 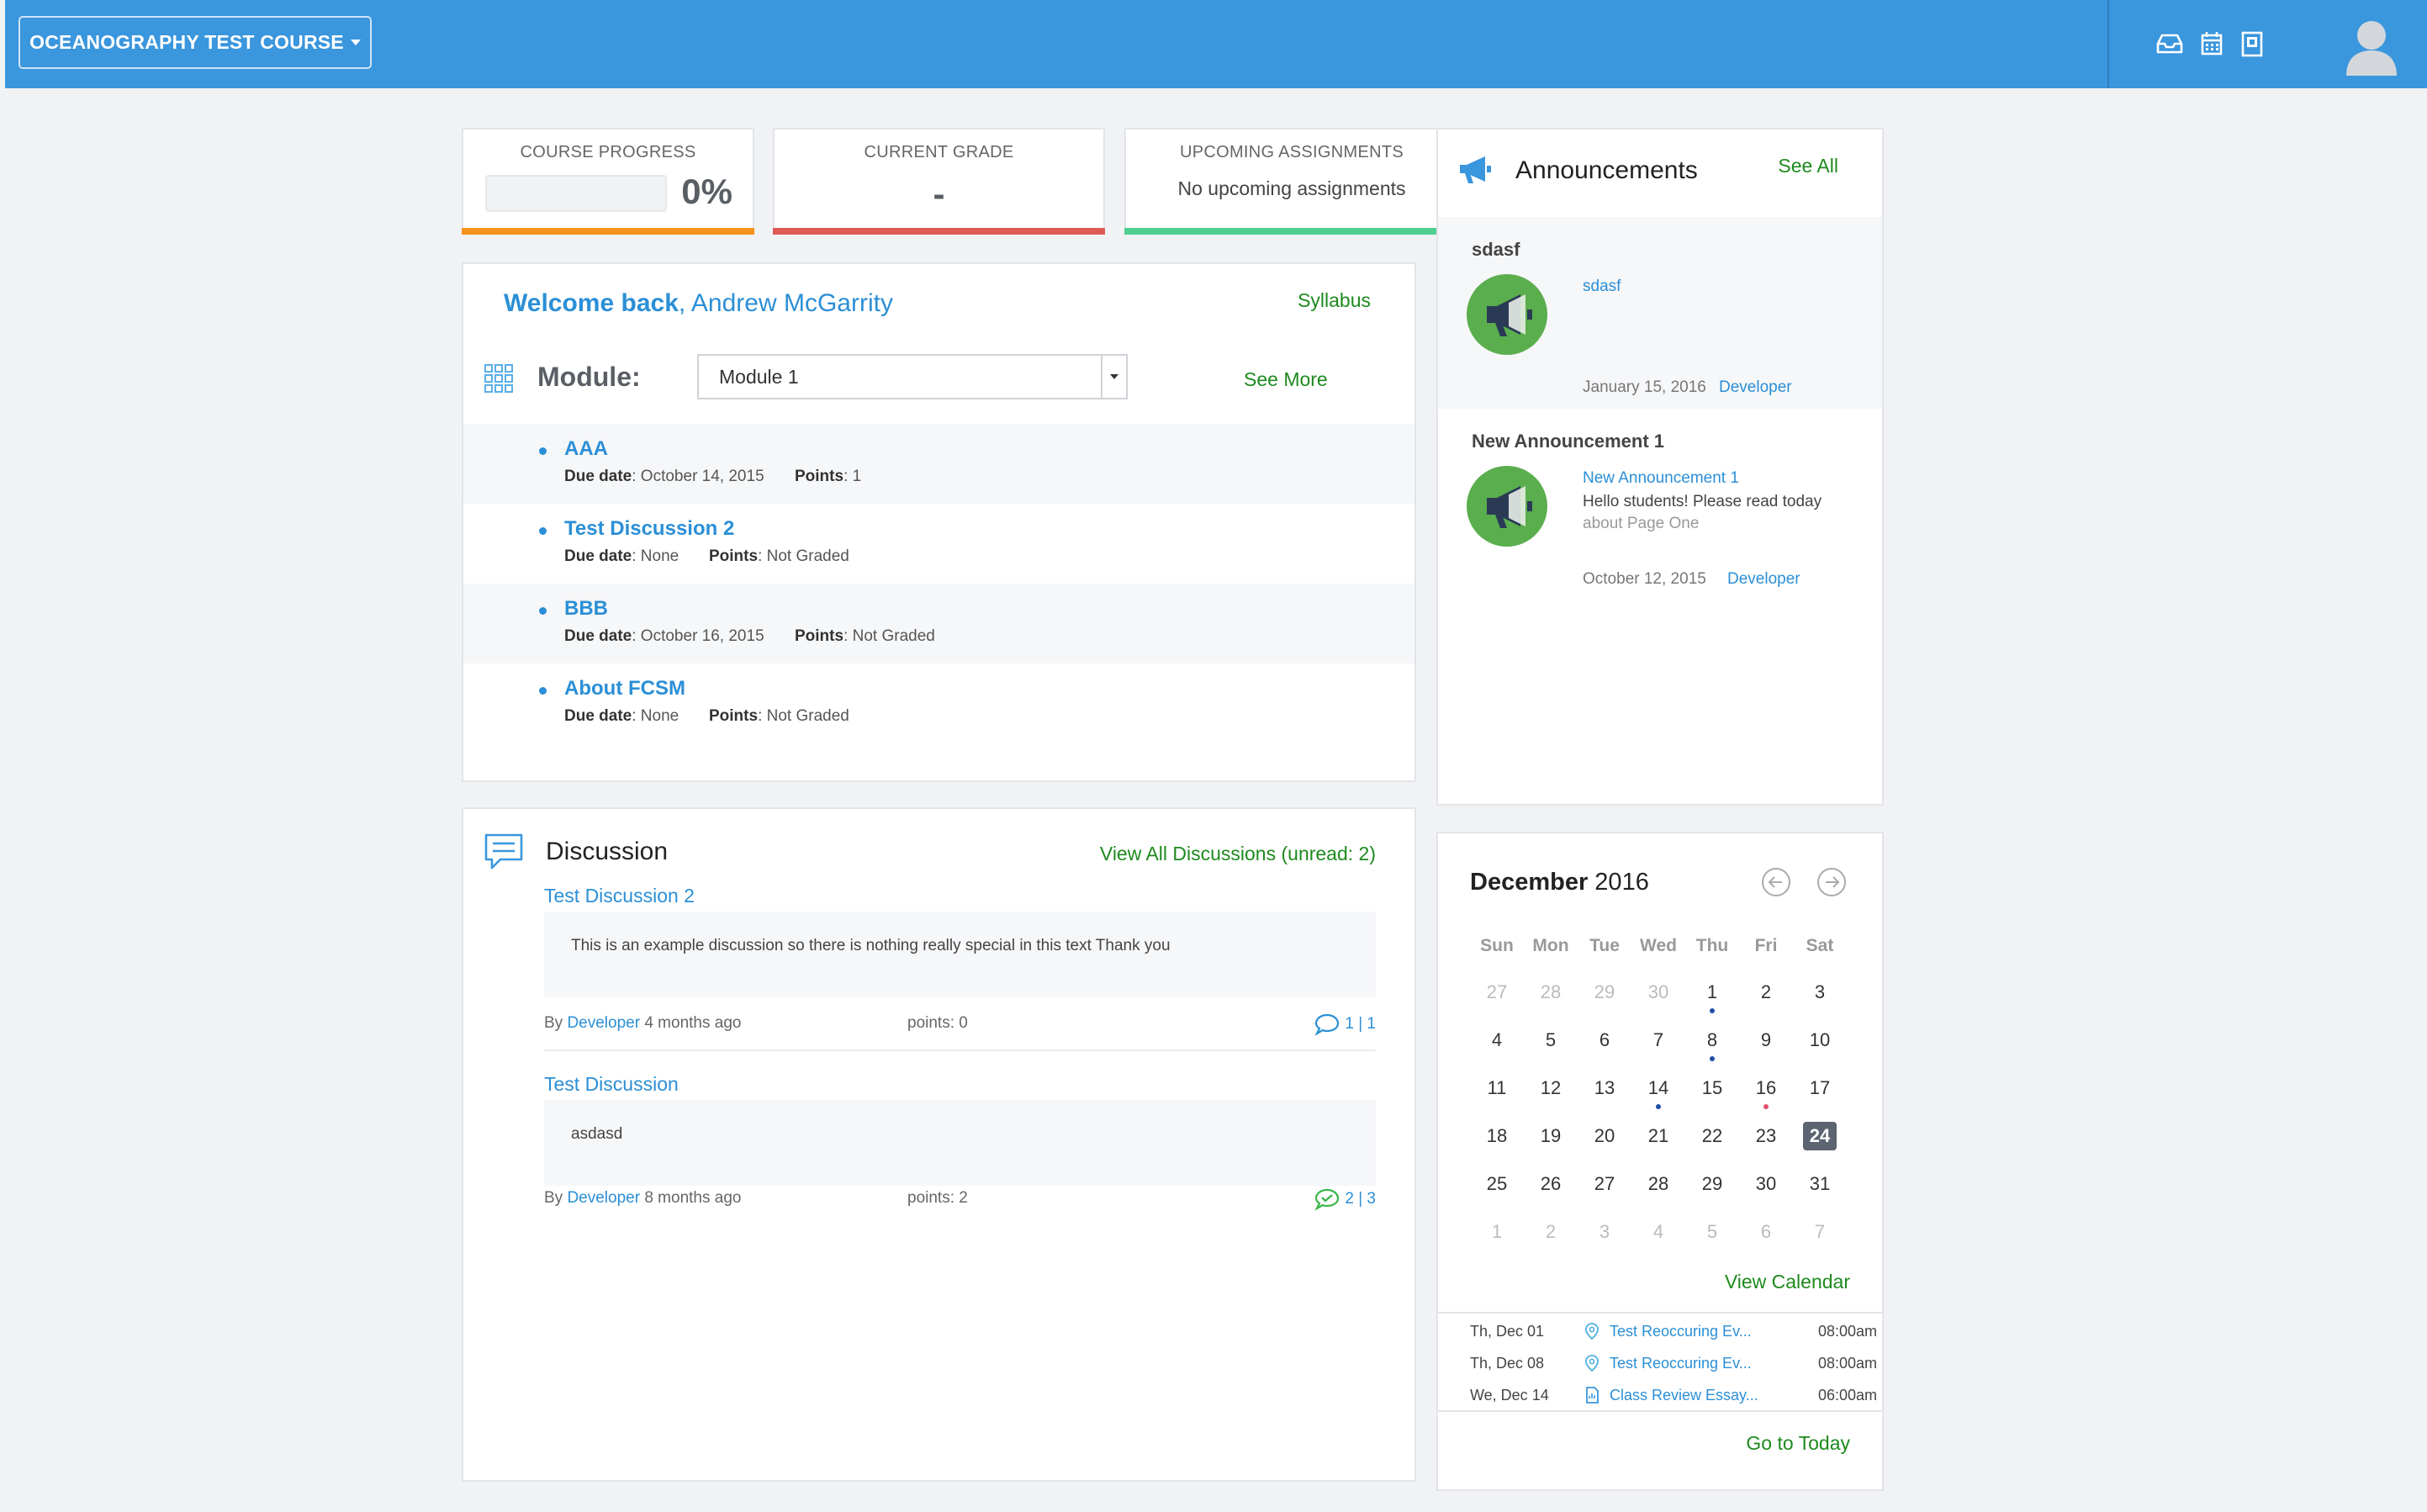 I want to click on calendar-day: 18, so click(x=1497, y=1136).